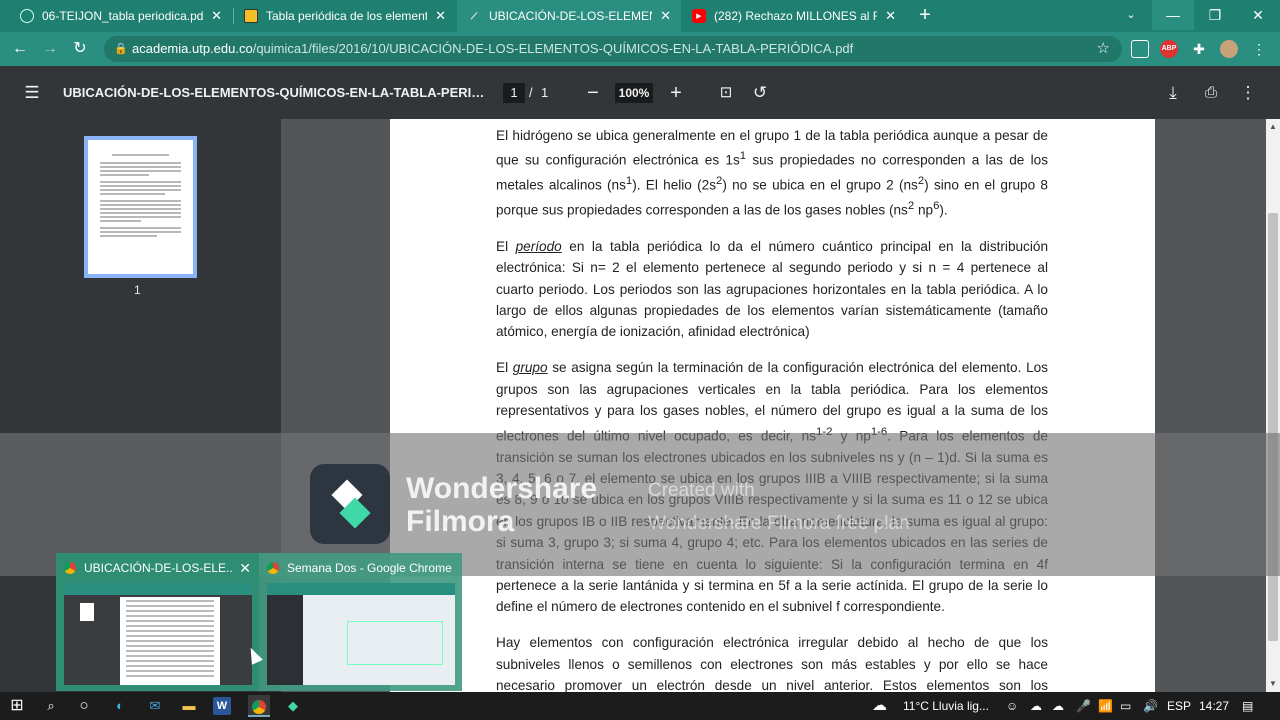 This screenshot has height=720, width=1280. I want to click on tab-title: Tabla periódica de los elementos, so click(347, 16).